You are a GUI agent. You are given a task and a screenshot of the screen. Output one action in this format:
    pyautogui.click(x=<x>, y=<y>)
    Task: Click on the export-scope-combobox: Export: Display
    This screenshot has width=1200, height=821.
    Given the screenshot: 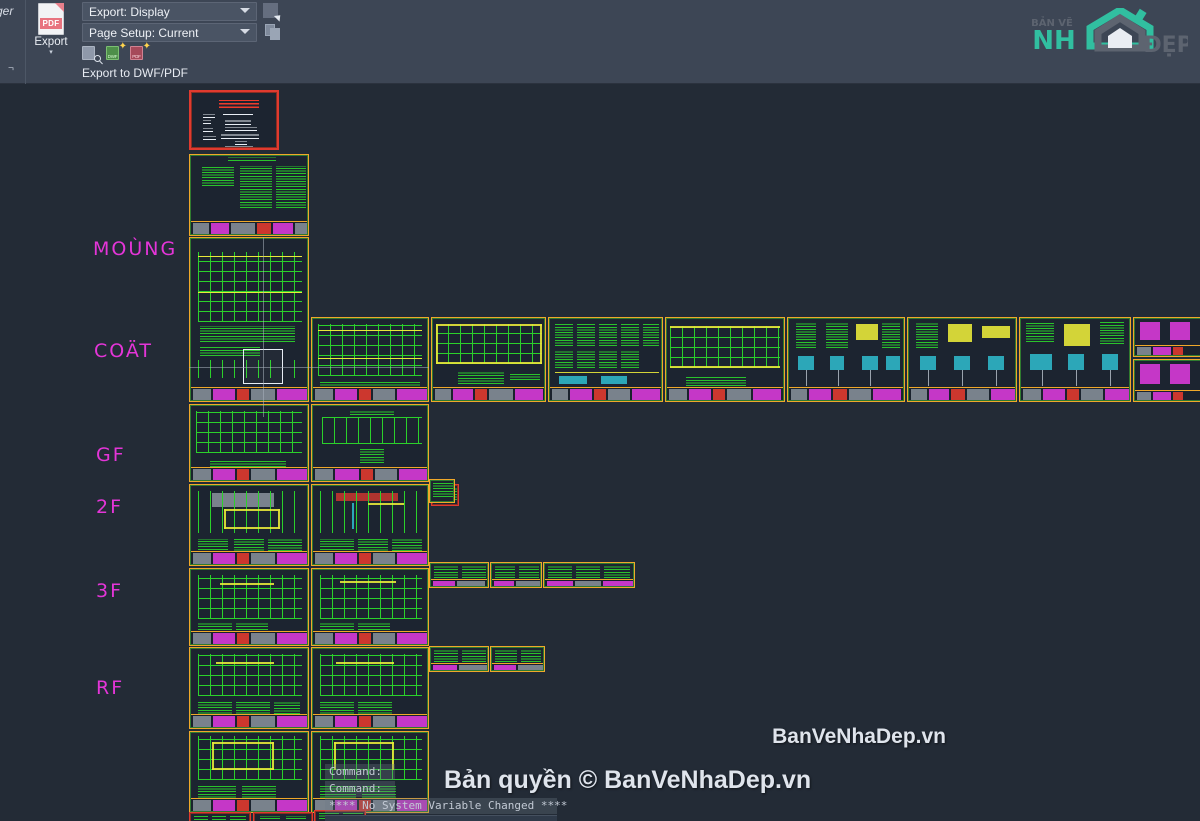 What is the action you would take?
    pyautogui.click(x=169, y=11)
    